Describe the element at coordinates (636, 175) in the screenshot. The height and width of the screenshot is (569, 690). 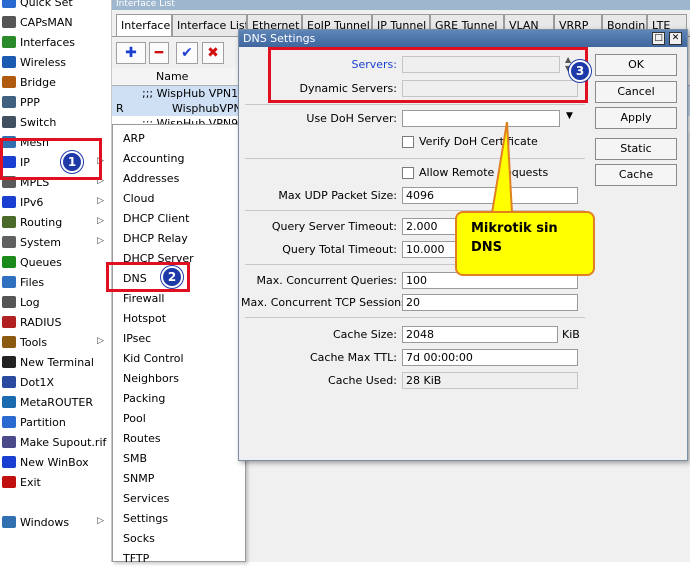
I see `cache-button: Cache` at that location.